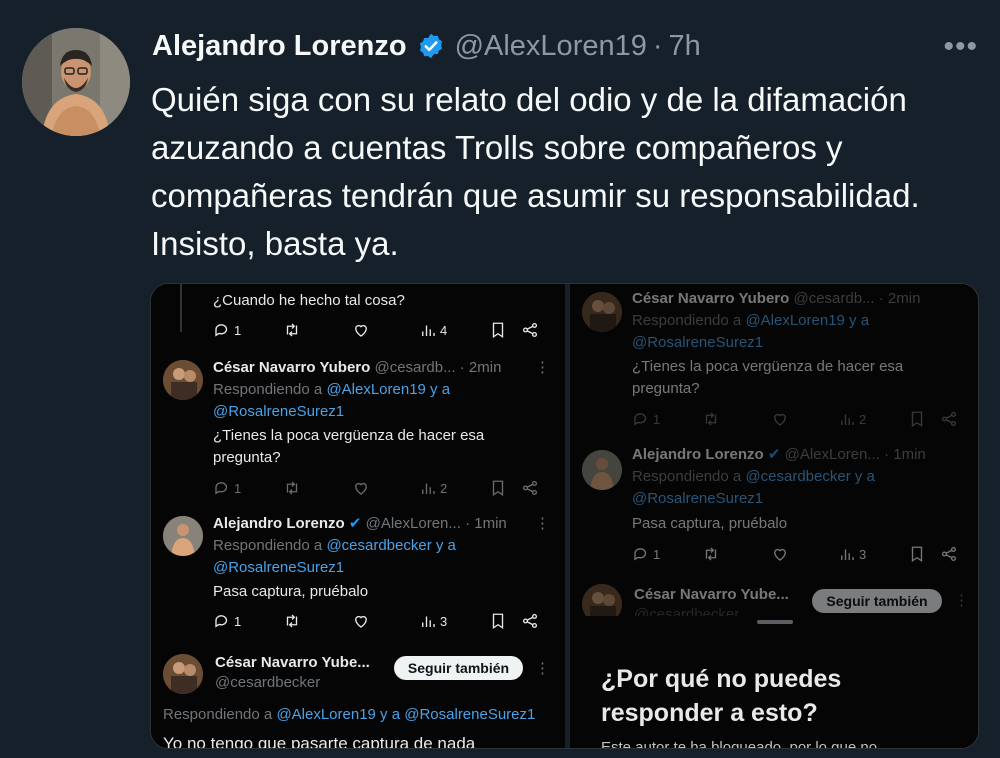  I want to click on top-reply-text: ¿Cuando he hecho tal cosa?, so click(309, 300).